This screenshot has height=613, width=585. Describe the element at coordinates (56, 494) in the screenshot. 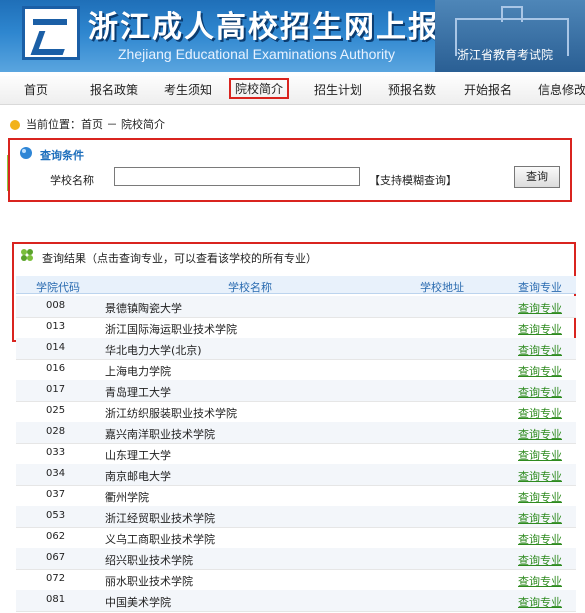

I see `college-code: 037` at that location.